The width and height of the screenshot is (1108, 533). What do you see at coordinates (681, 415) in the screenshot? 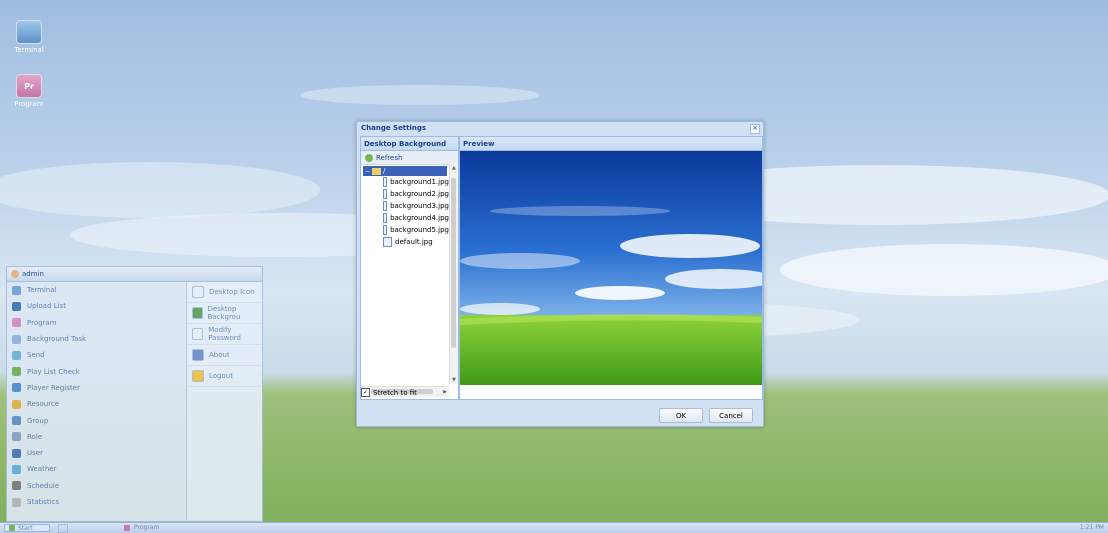
I see `ok-button: OK` at bounding box center [681, 415].